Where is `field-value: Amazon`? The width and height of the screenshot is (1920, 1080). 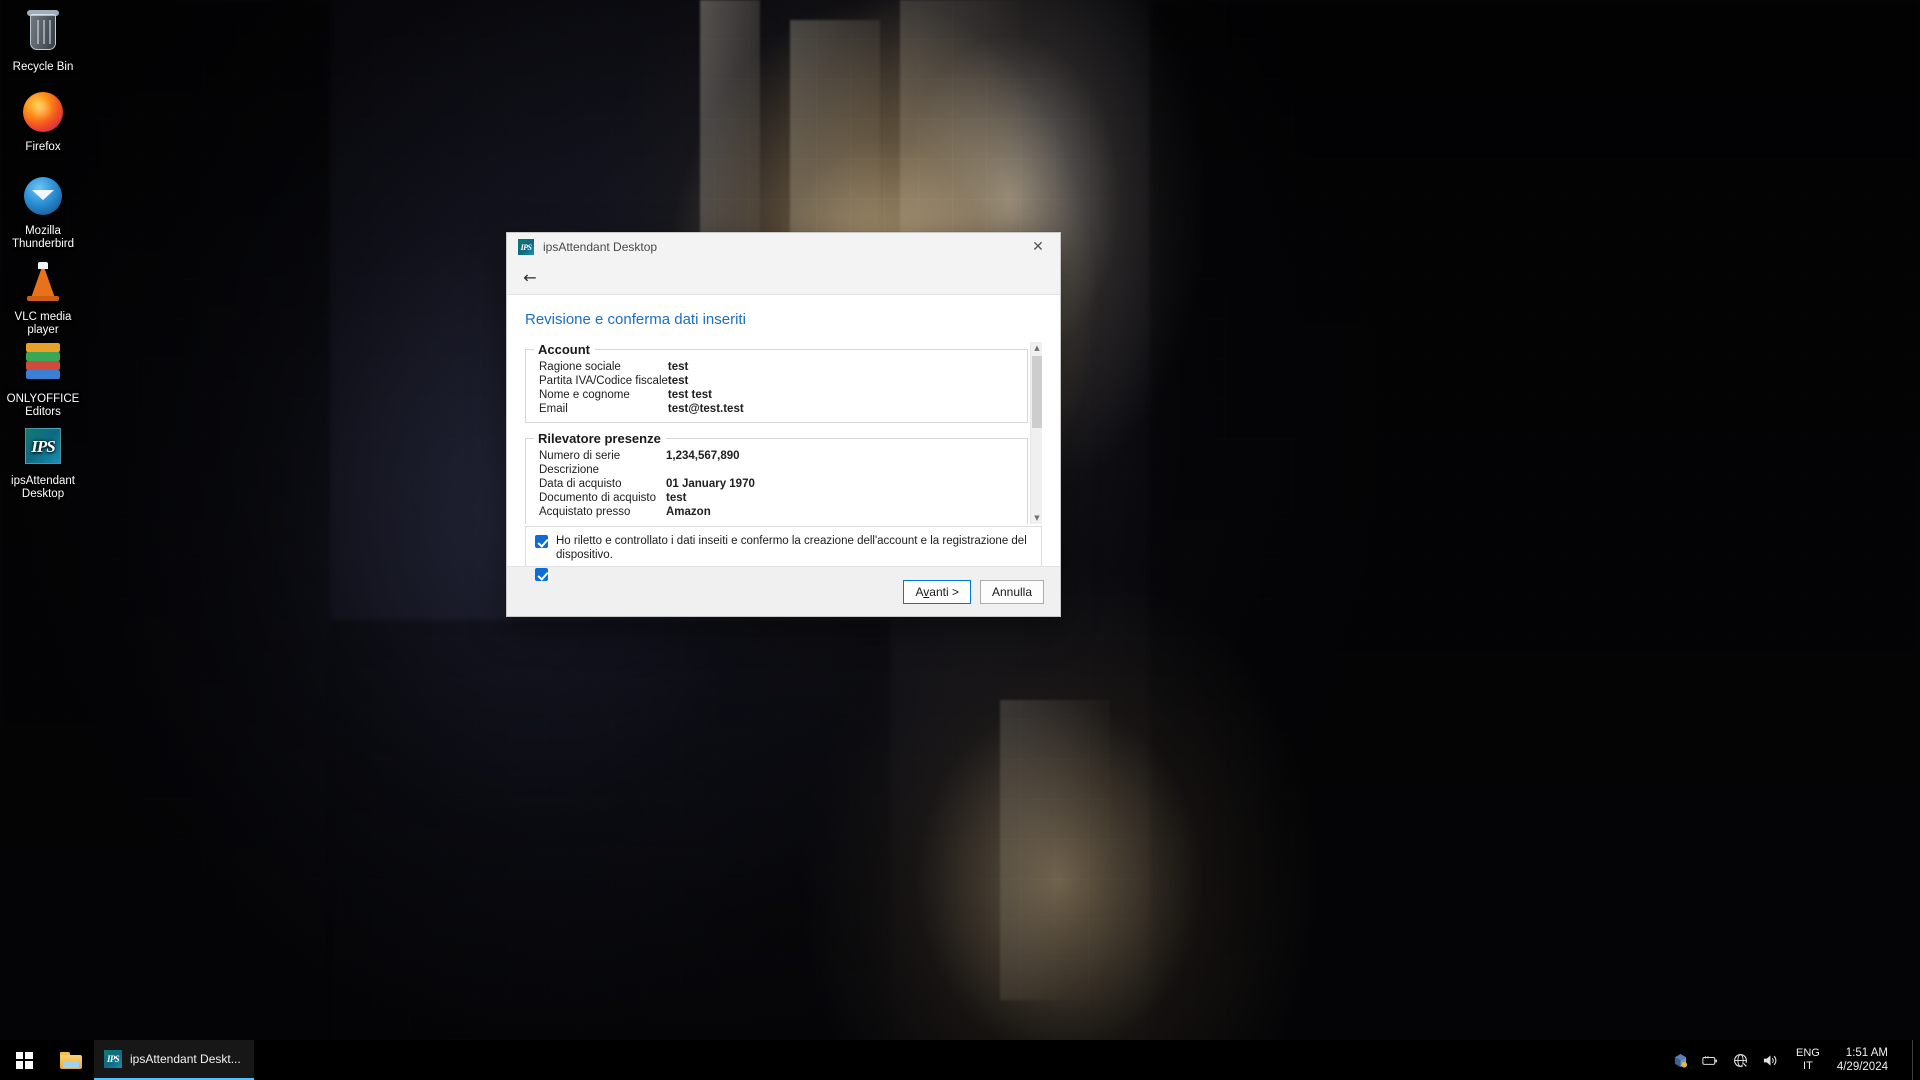 field-value: Amazon is located at coordinates (688, 512).